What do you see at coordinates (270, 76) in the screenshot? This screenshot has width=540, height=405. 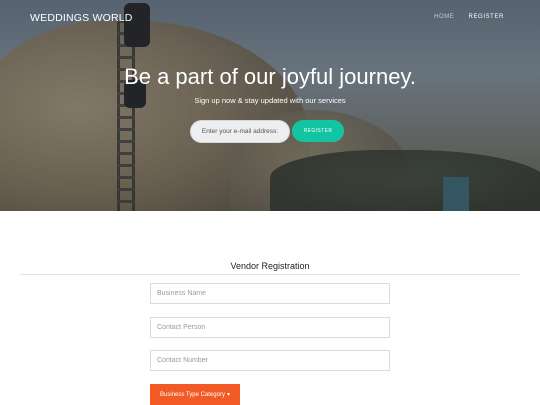 I see `hero-headline: Be a part of our joyful journey.` at bounding box center [270, 76].